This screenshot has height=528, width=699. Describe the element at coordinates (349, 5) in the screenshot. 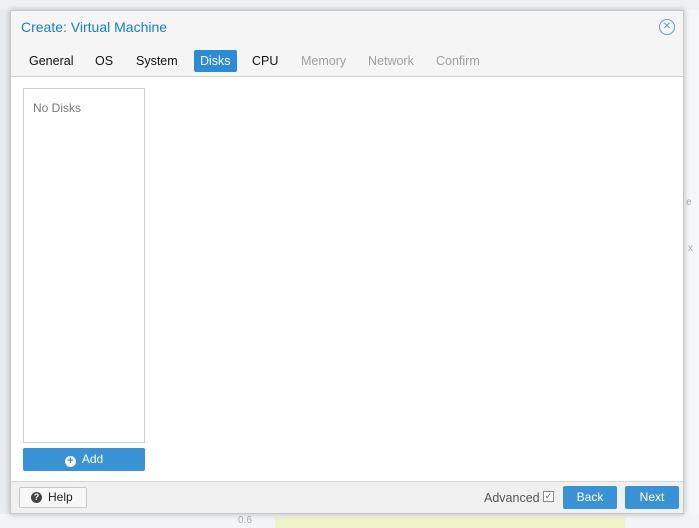

I see `background-app-top` at that location.